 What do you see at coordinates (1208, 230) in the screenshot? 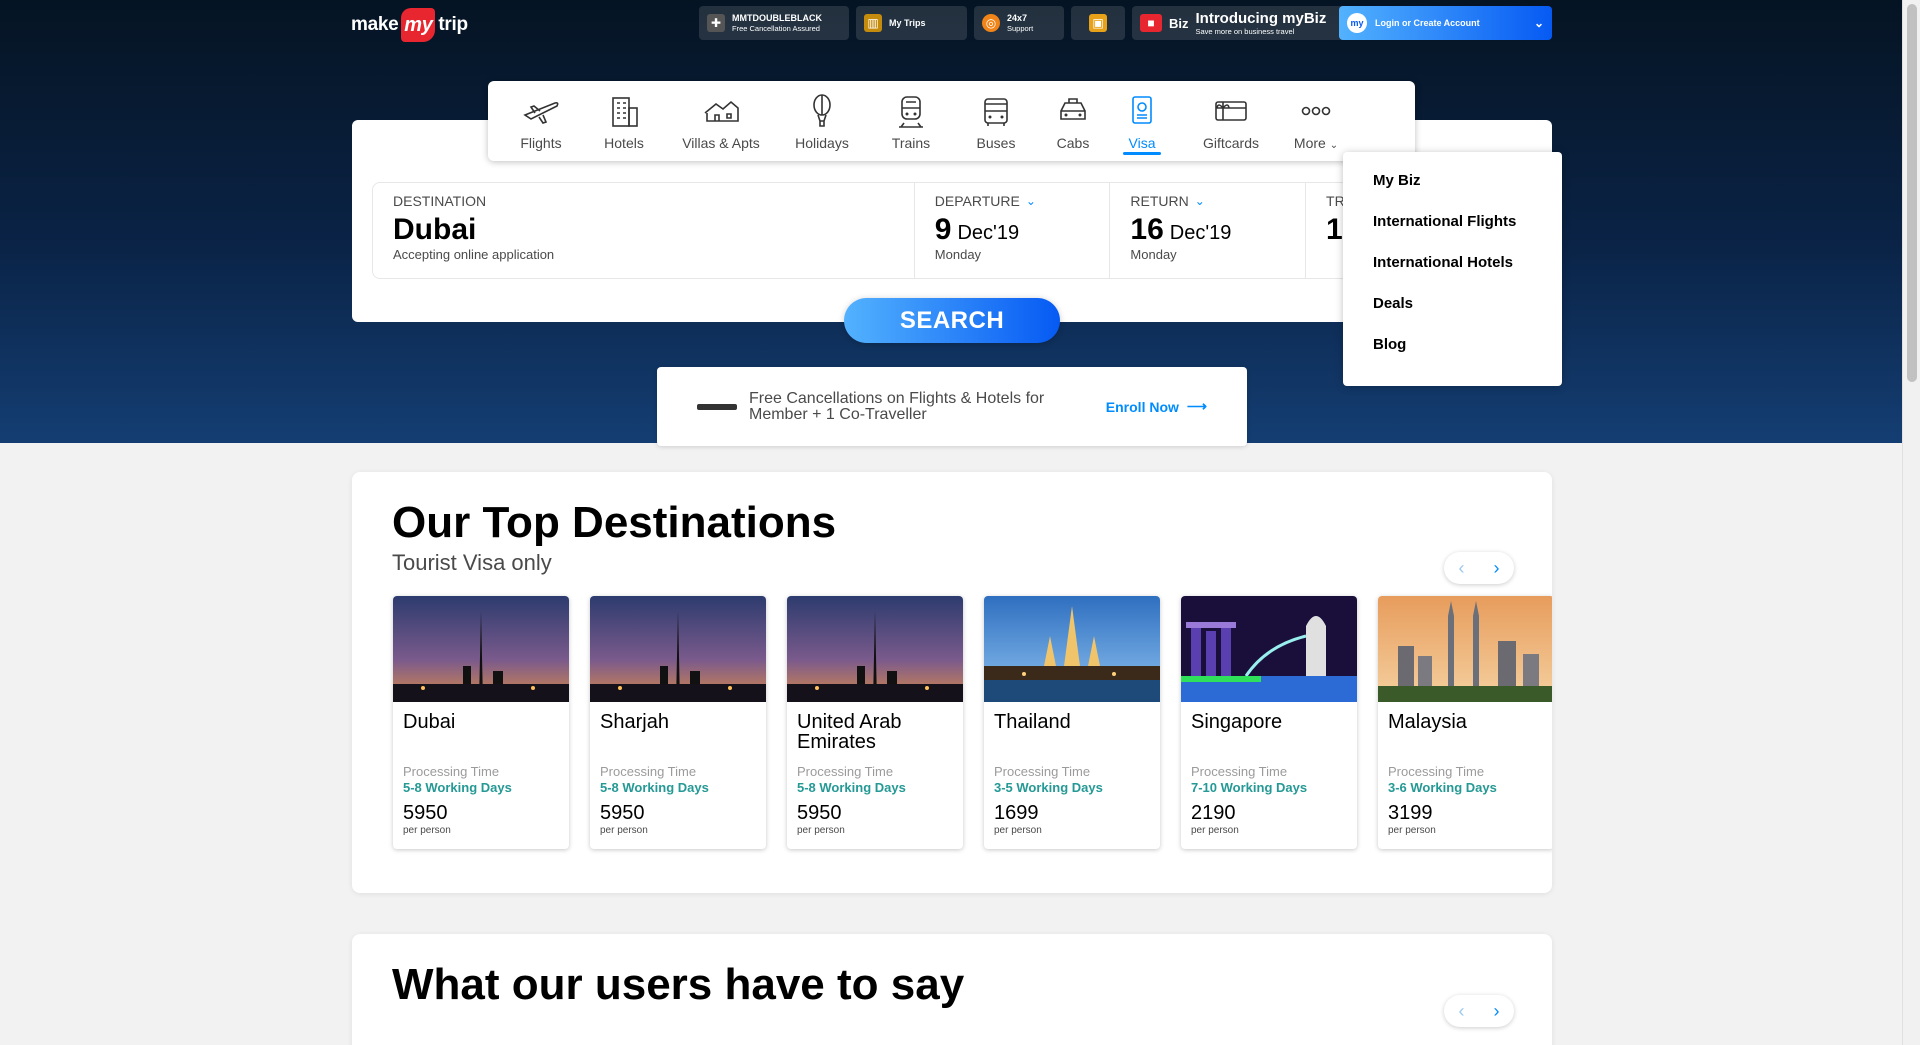
I see `return-field: RETURN ⌄ 16 Dec'19 Monday` at bounding box center [1208, 230].